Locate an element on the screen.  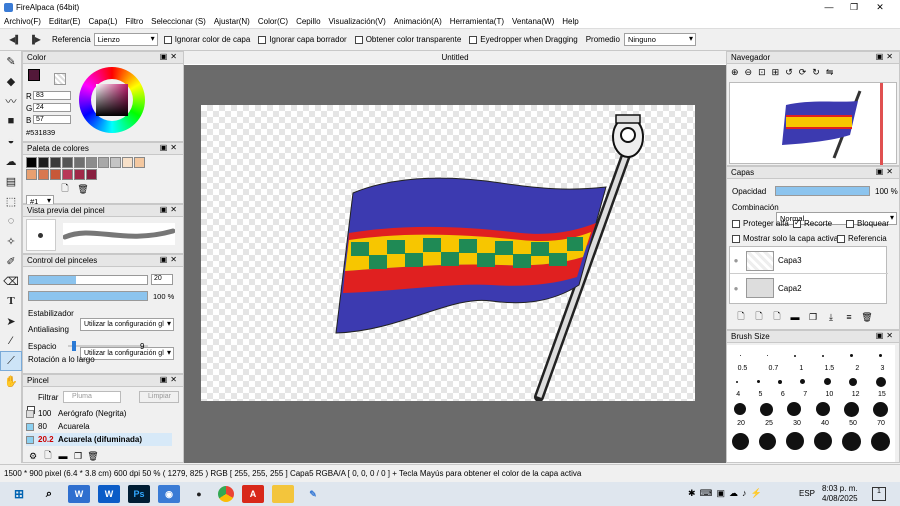
size-label: 4 is located at coordinates (738, 394).